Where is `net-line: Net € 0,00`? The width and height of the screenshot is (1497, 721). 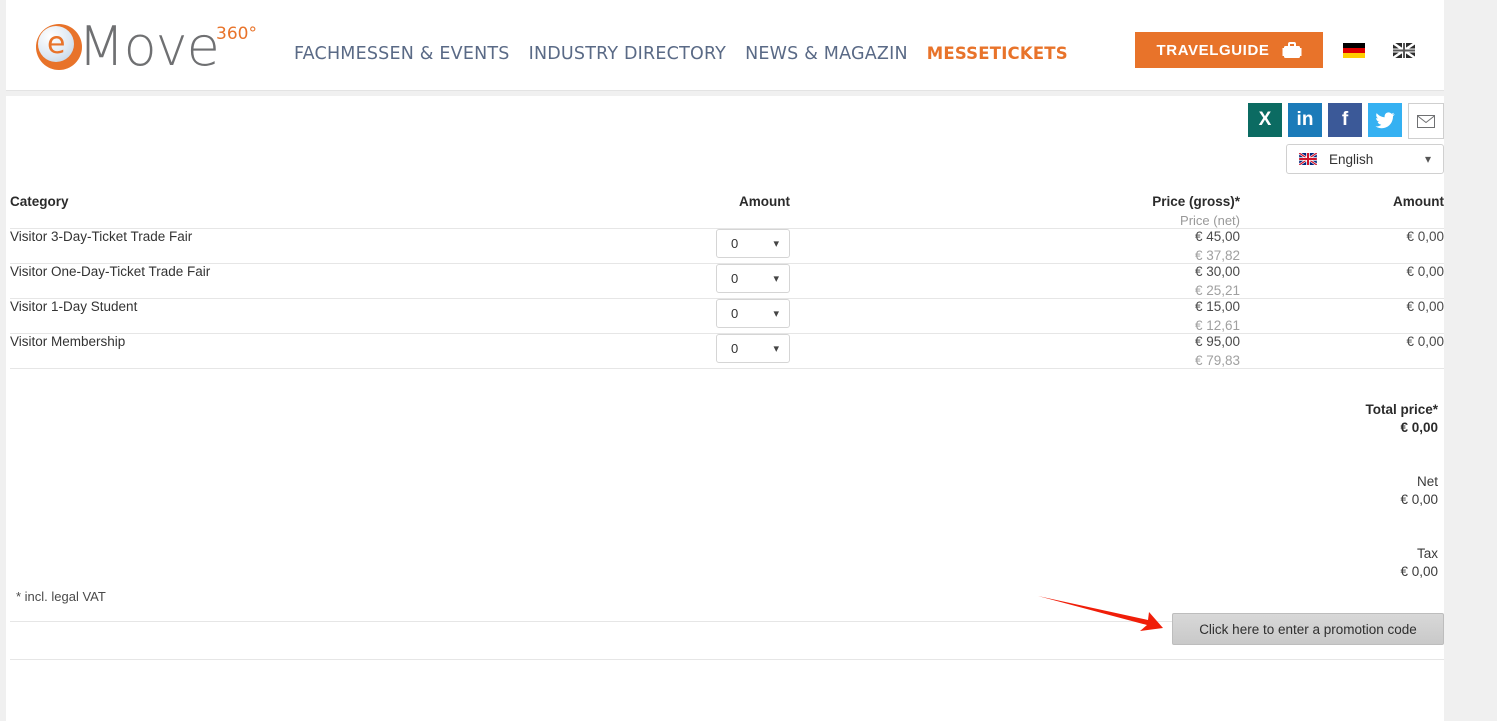
net-line: Net € 0,00 is located at coordinates (724, 491).